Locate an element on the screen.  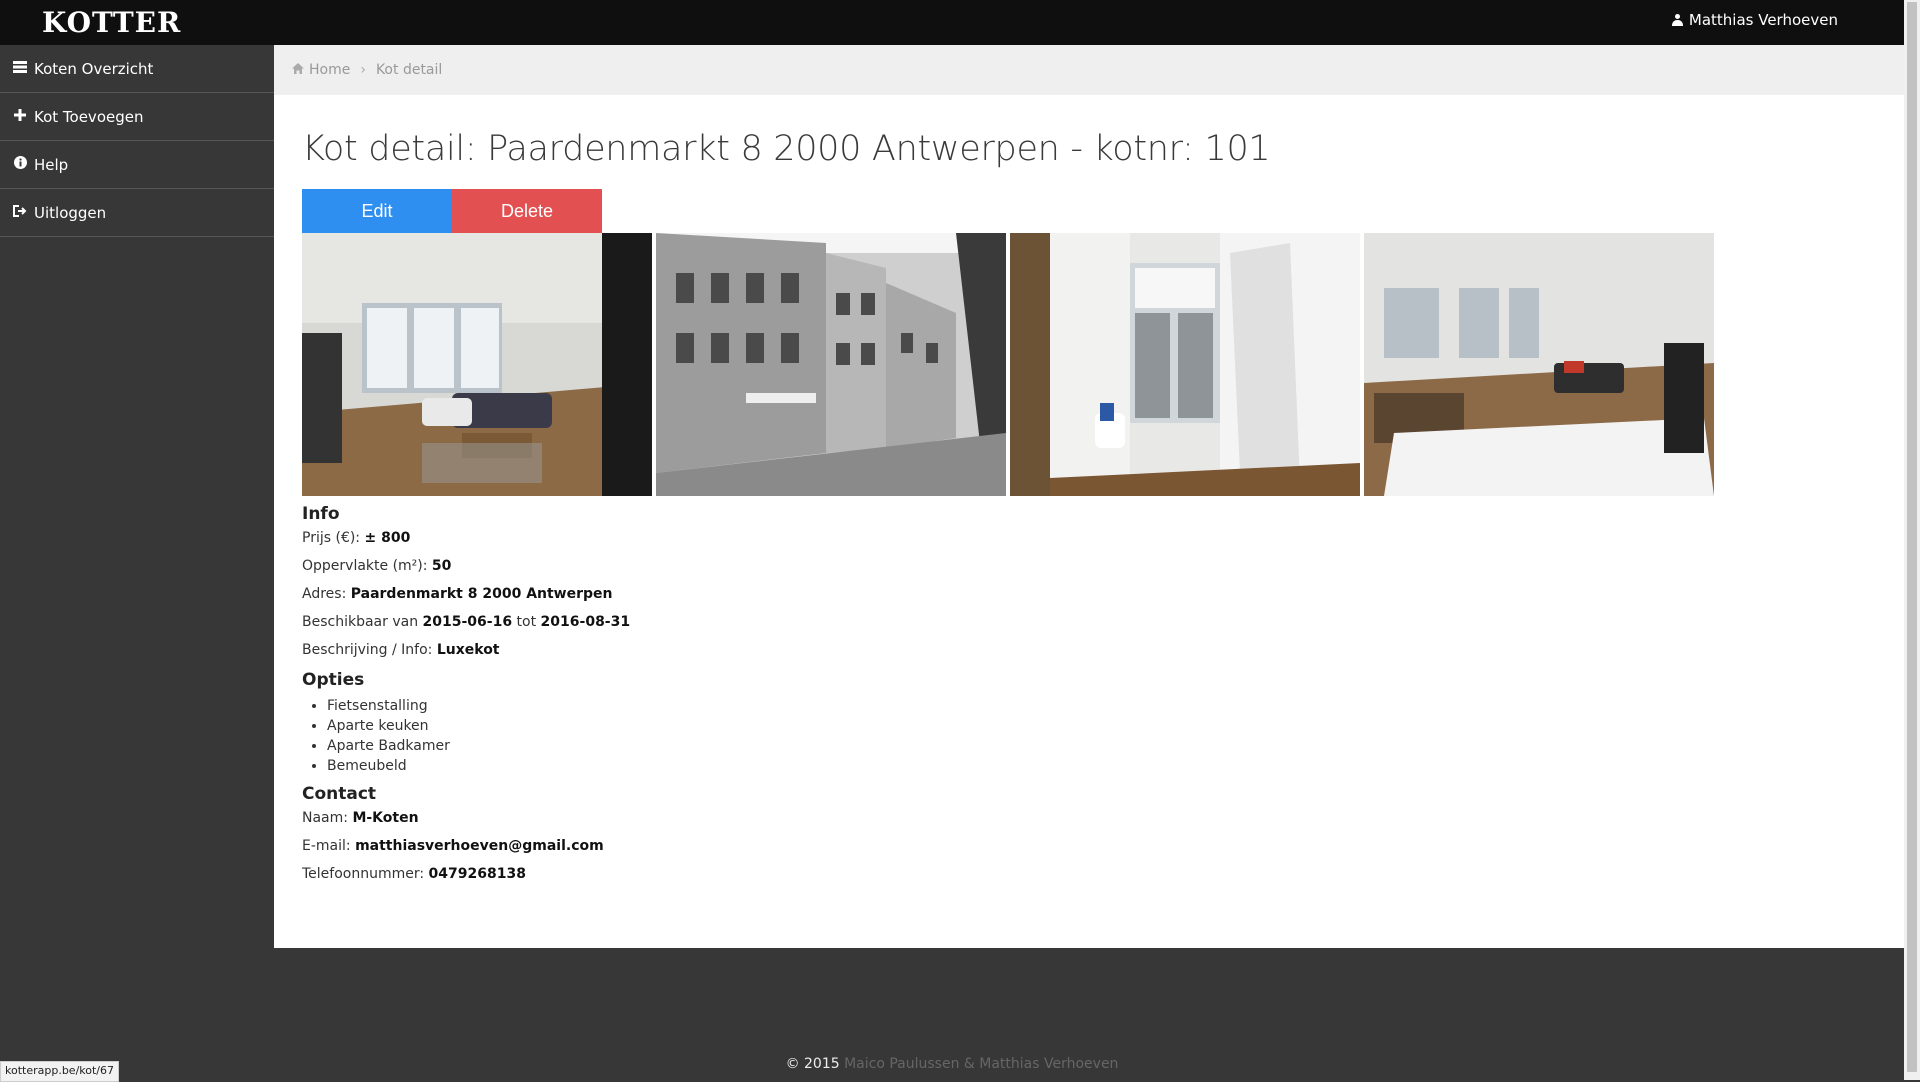
brand-logo: KOTTER is located at coordinates (111, 22).